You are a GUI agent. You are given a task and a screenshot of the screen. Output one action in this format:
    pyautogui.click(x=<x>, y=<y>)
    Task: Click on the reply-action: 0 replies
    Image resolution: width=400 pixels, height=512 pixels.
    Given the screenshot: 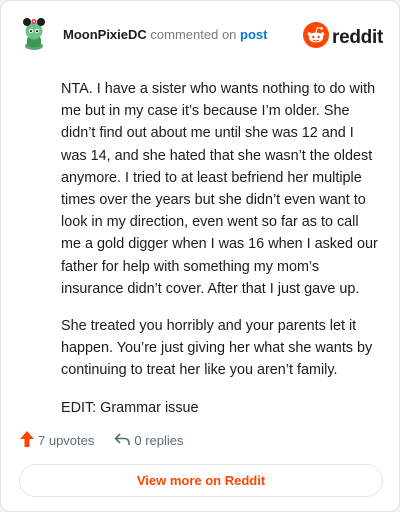 What is the action you would take?
    pyautogui.click(x=149, y=440)
    